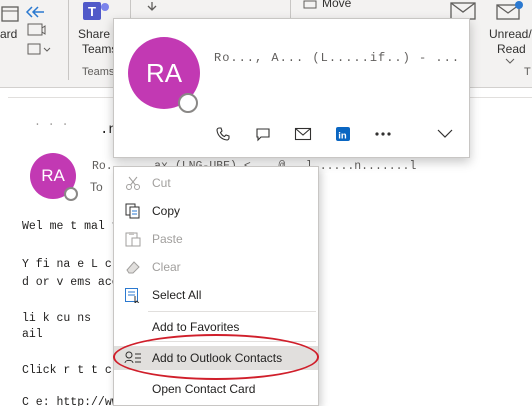 This screenshot has height=406, width=532. I want to click on paste-icon, so click(133, 239).